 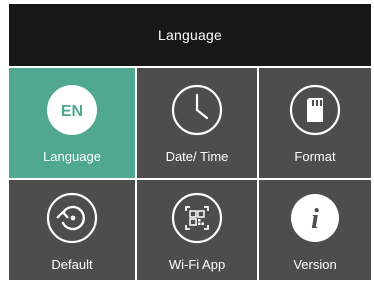 I want to click on info-icon: i, so click(x=315, y=218).